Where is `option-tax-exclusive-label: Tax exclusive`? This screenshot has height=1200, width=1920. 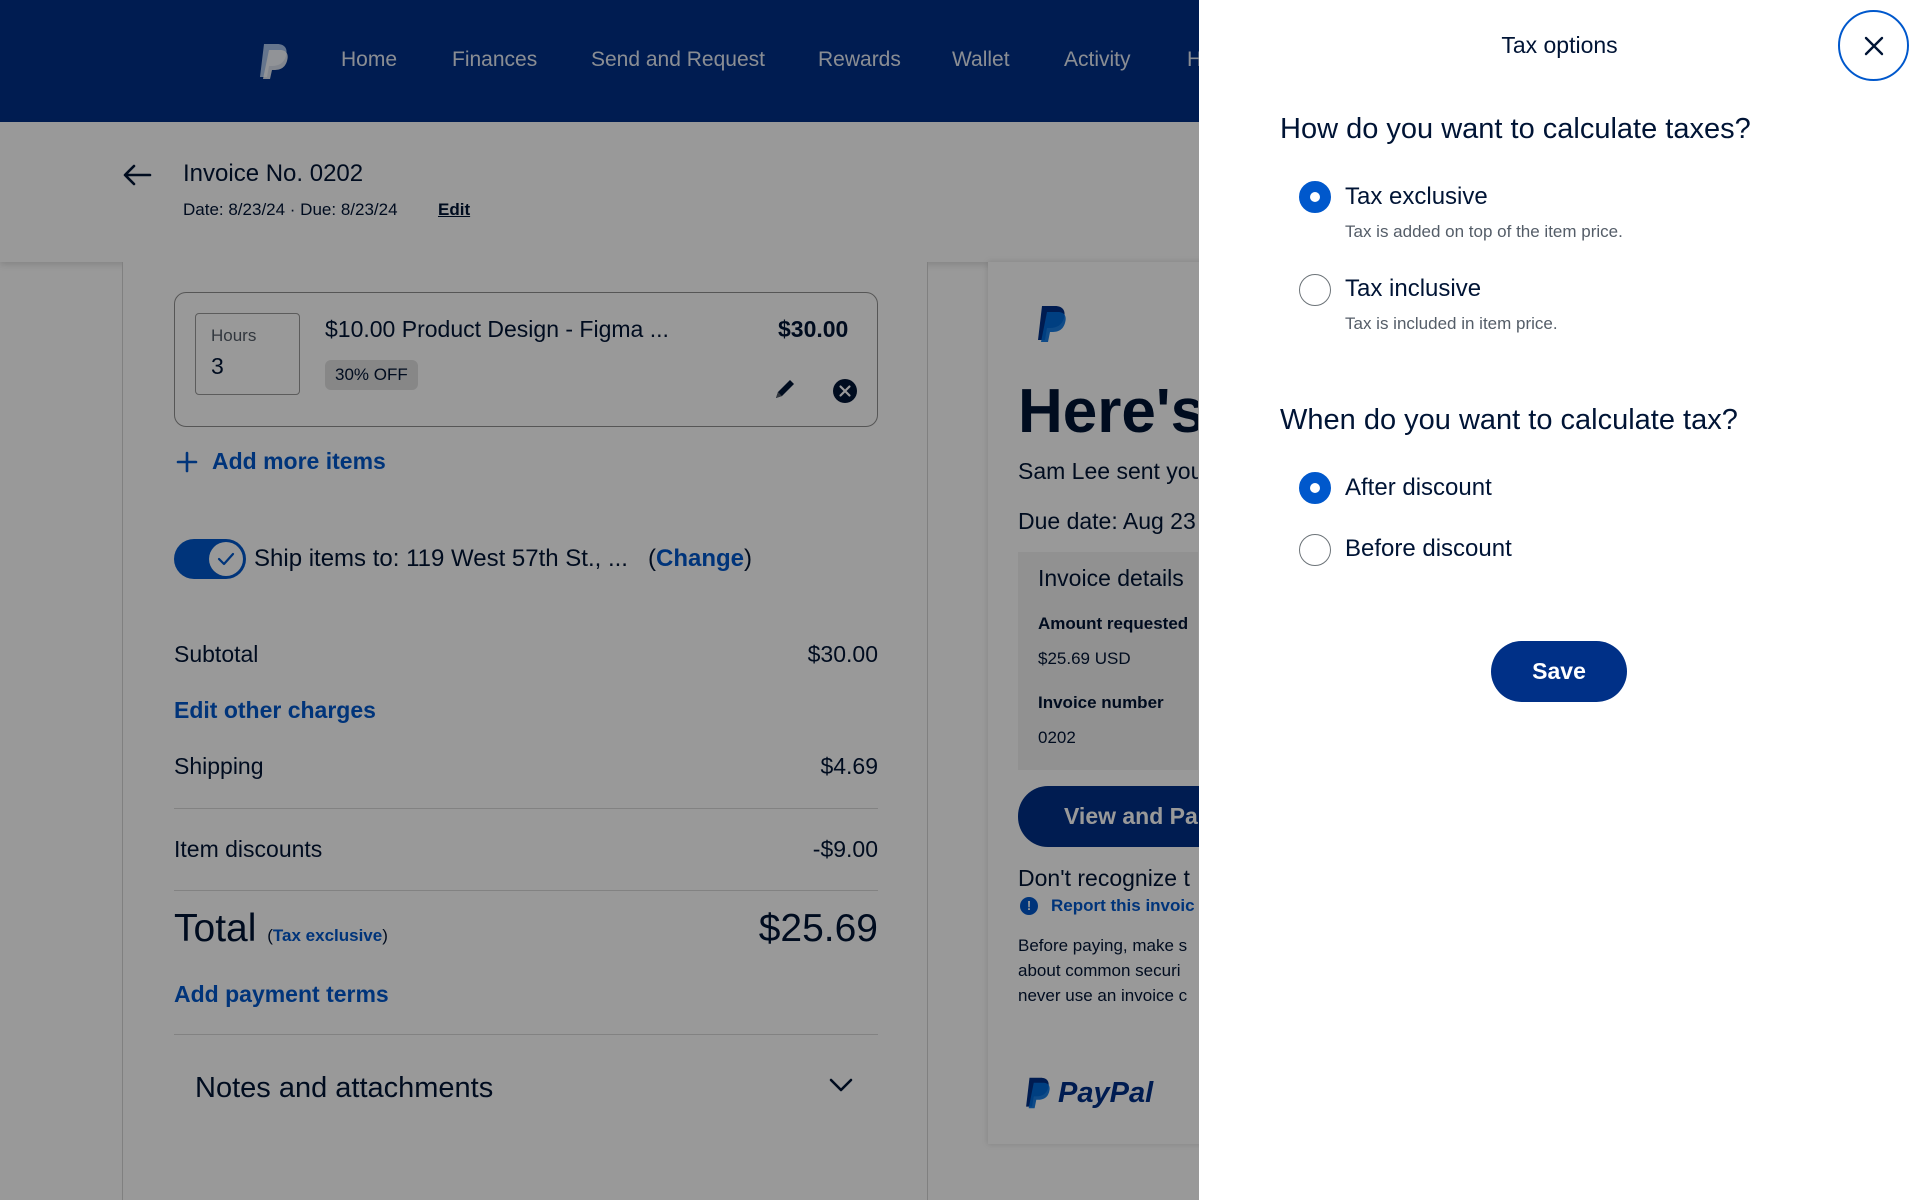 option-tax-exclusive-label: Tax exclusive is located at coordinates (1416, 197).